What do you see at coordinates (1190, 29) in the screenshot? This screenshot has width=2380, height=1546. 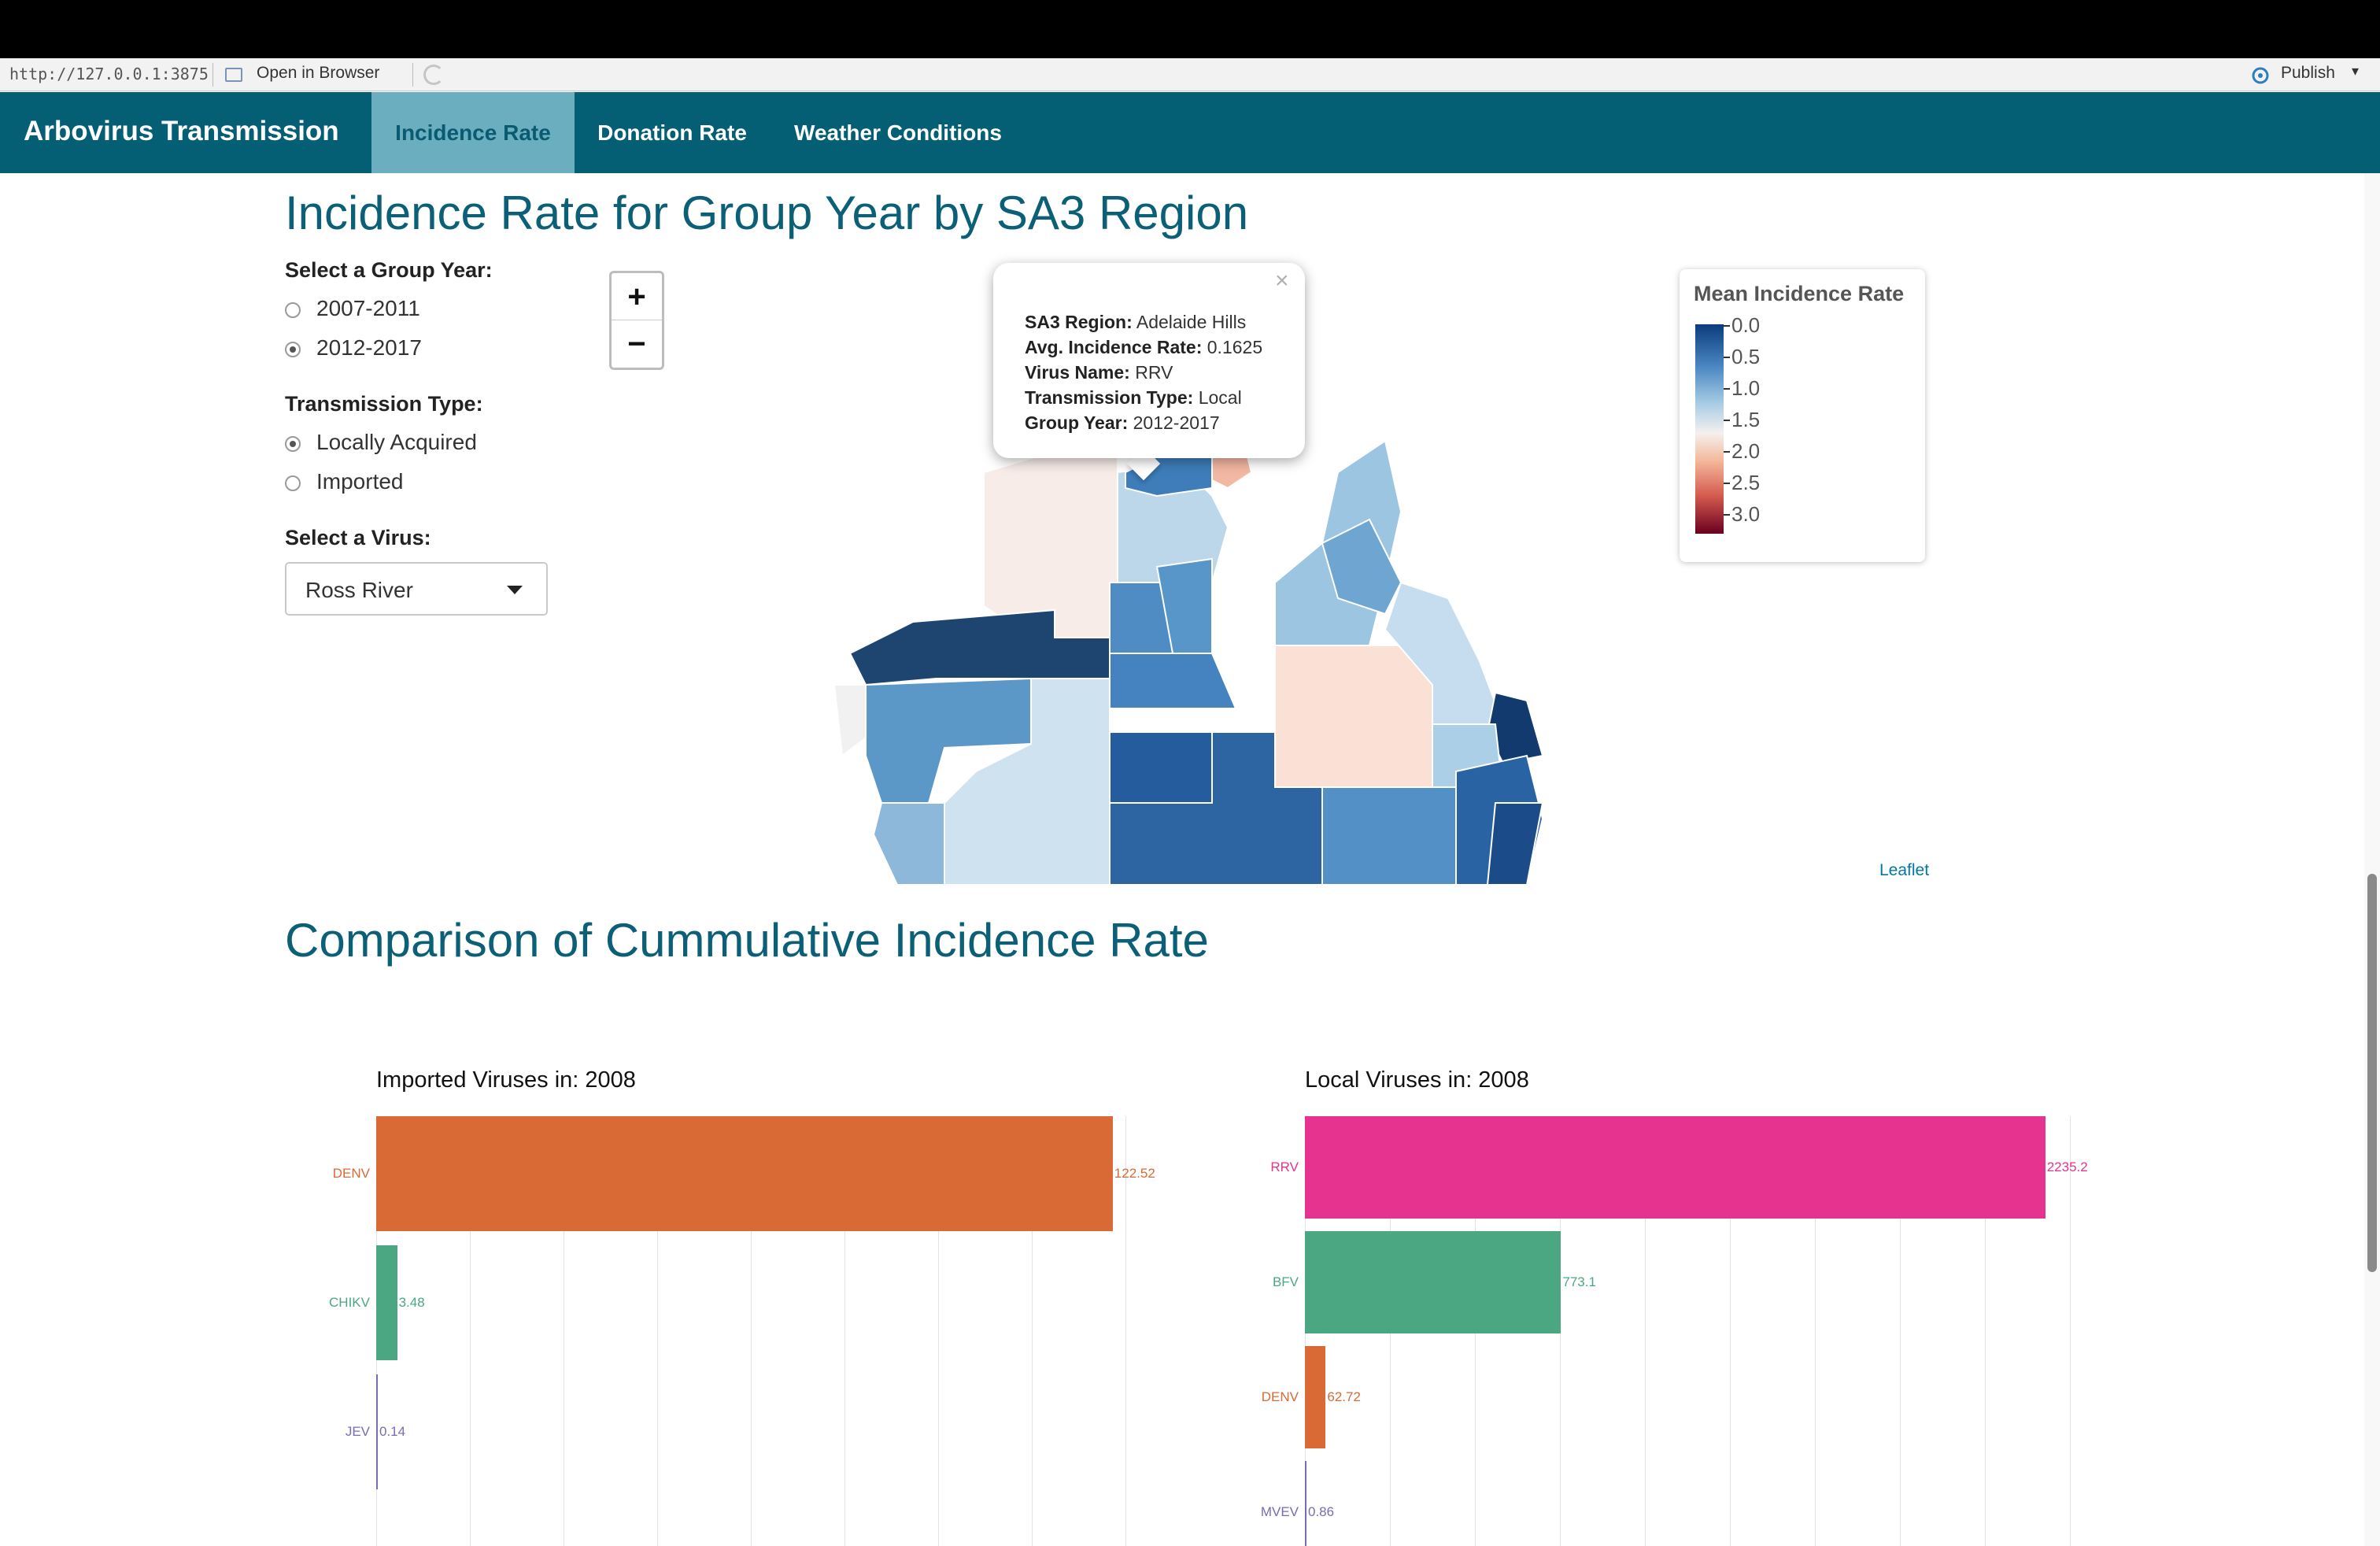 I see `window-top-bar` at bounding box center [1190, 29].